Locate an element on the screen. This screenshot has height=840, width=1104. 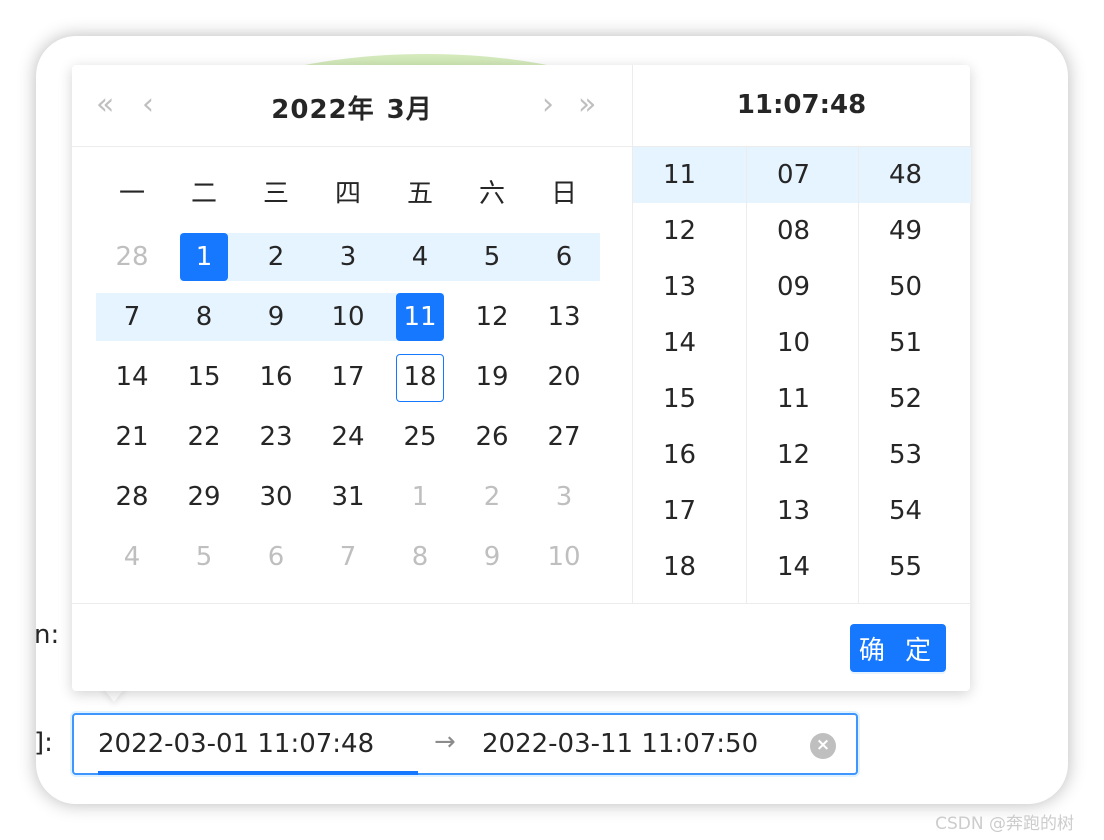
calendar-day-cell: 17 is located at coordinates (348, 377).